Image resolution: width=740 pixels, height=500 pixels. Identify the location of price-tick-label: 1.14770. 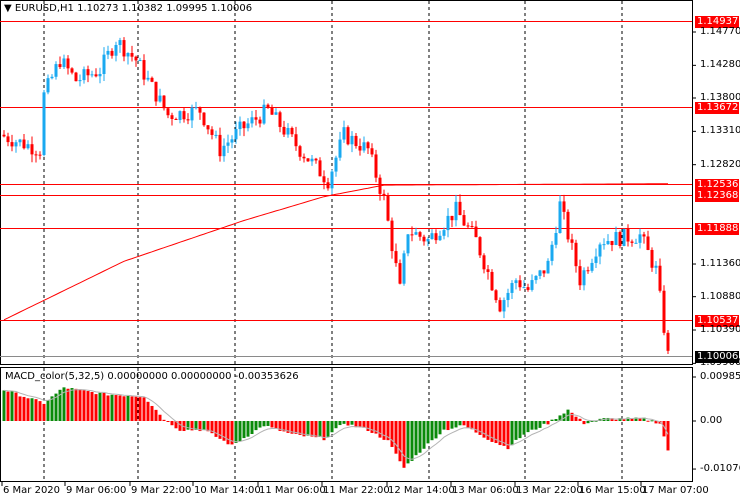
(720, 31).